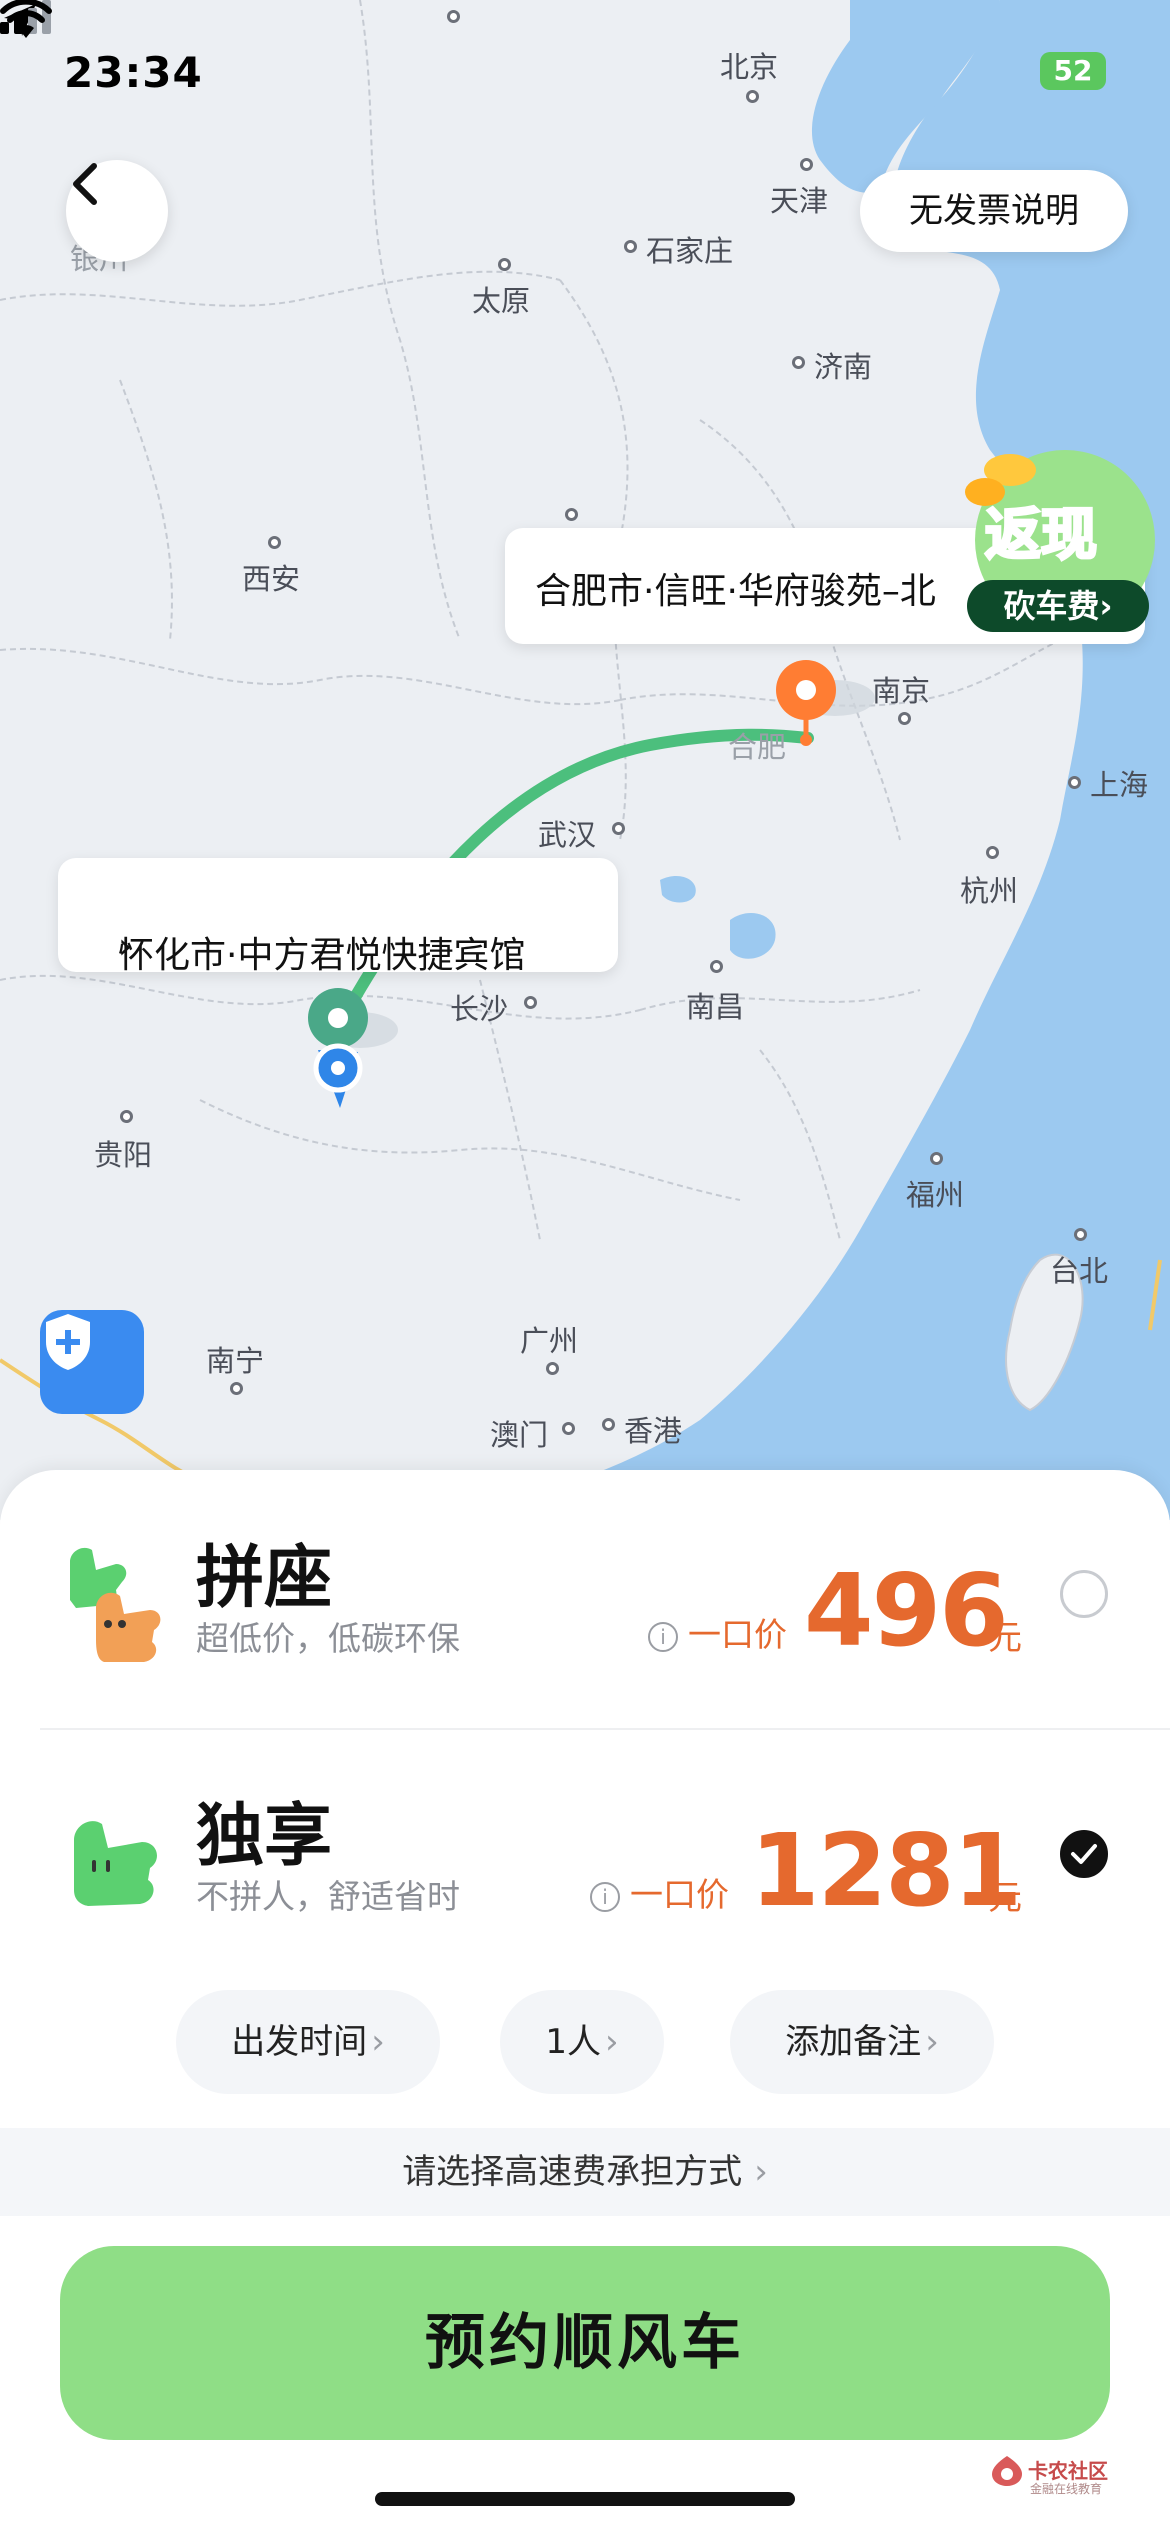 Image resolution: width=1170 pixels, height=2532 pixels. Describe the element at coordinates (585, 2343) in the screenshot. I see `book-ride-button: 预约顺风车` at that location.